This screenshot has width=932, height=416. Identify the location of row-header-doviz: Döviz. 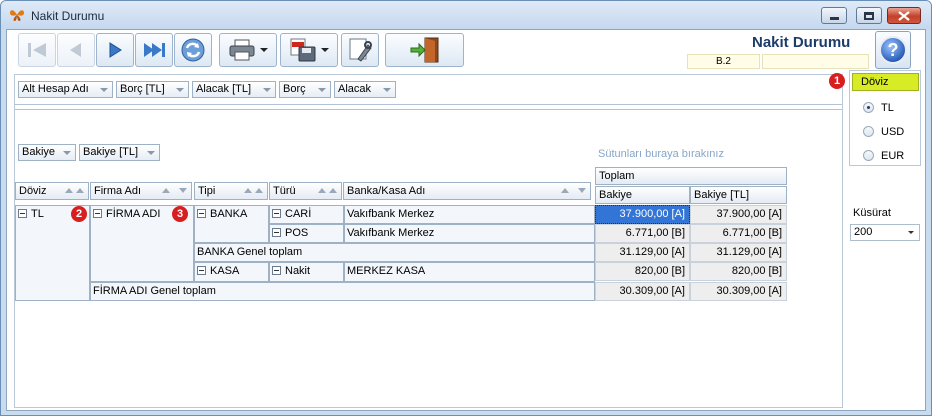
(52, 191).